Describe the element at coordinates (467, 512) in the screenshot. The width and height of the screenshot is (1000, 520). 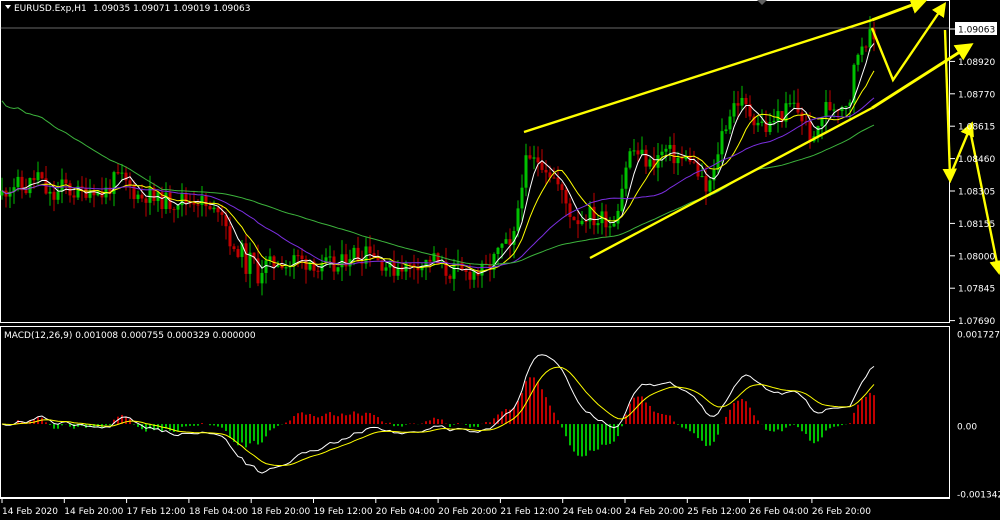
I see `time-tick-label: 20 Feb 20:00` at that location.